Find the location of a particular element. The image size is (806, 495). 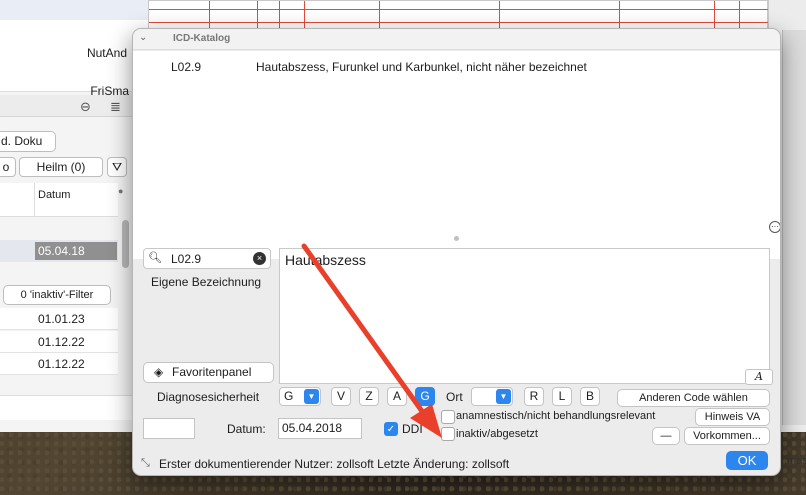

search-field: 🔍︎ L02.9 × is located at coordinates (207, 258).